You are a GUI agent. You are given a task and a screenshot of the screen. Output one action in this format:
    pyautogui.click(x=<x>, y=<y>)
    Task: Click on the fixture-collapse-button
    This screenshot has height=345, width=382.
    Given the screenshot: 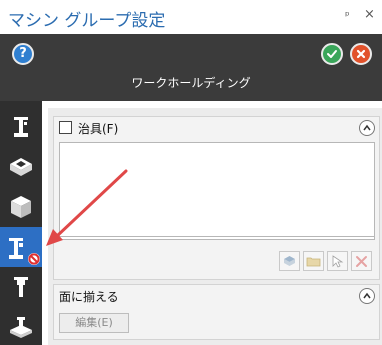 What is the action you would take?
    pyautogui.click(x=367, y=128)
    